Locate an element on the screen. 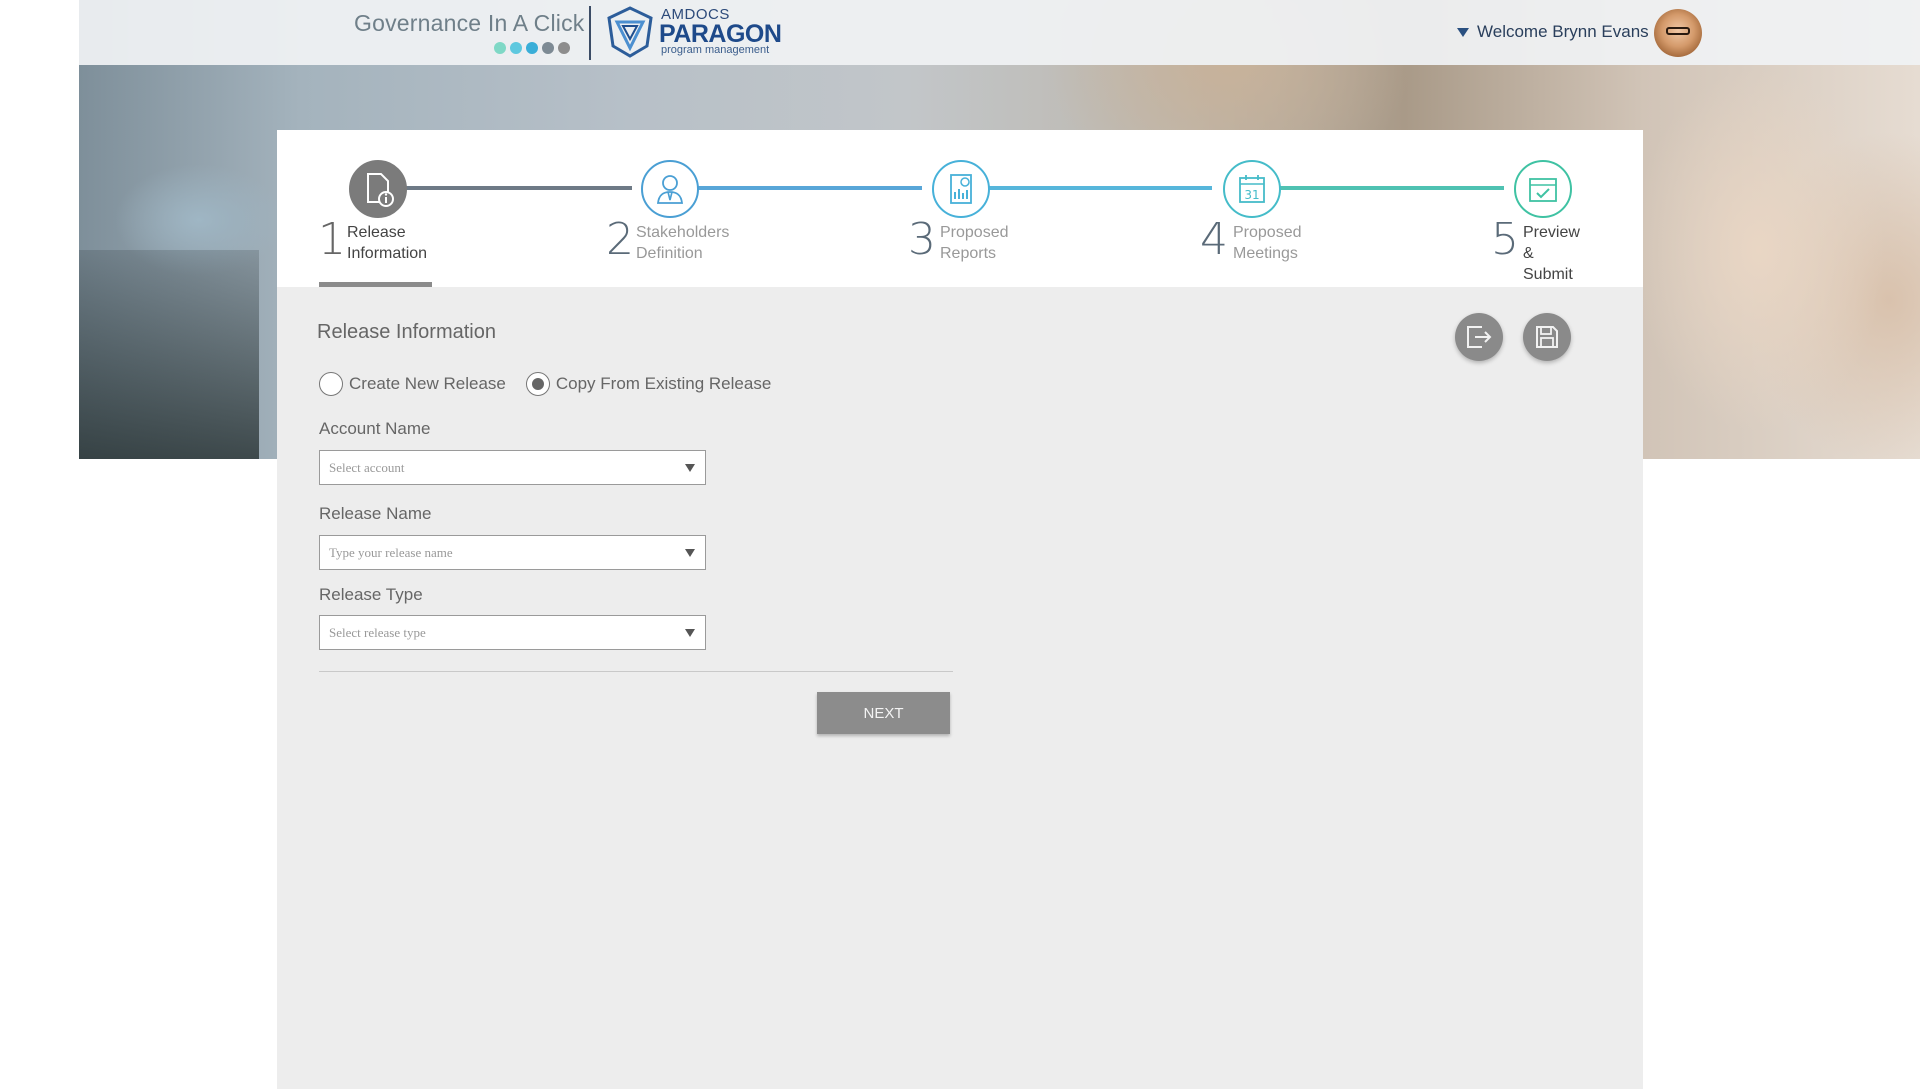  account-select: Select account is located at coordinates (512, 467).